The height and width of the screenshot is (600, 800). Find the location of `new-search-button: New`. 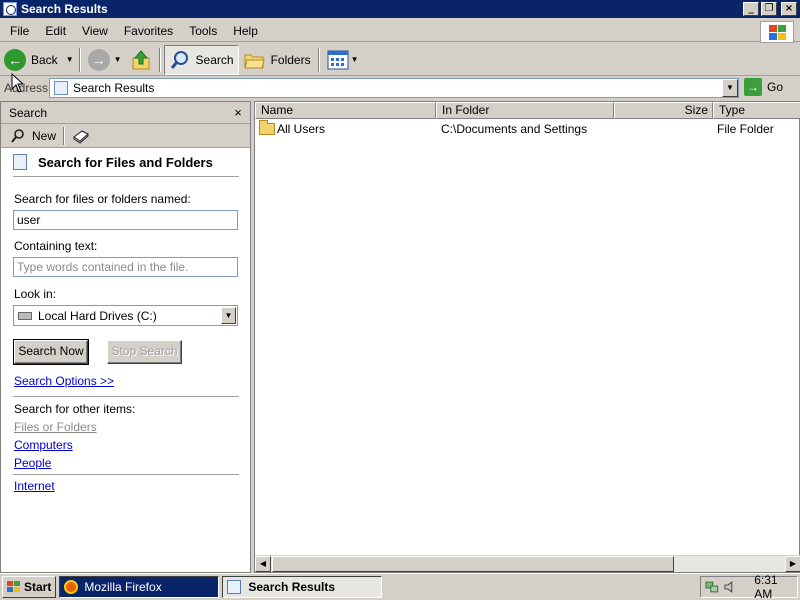

new-search-button: New is located at coordinates (33, 136).